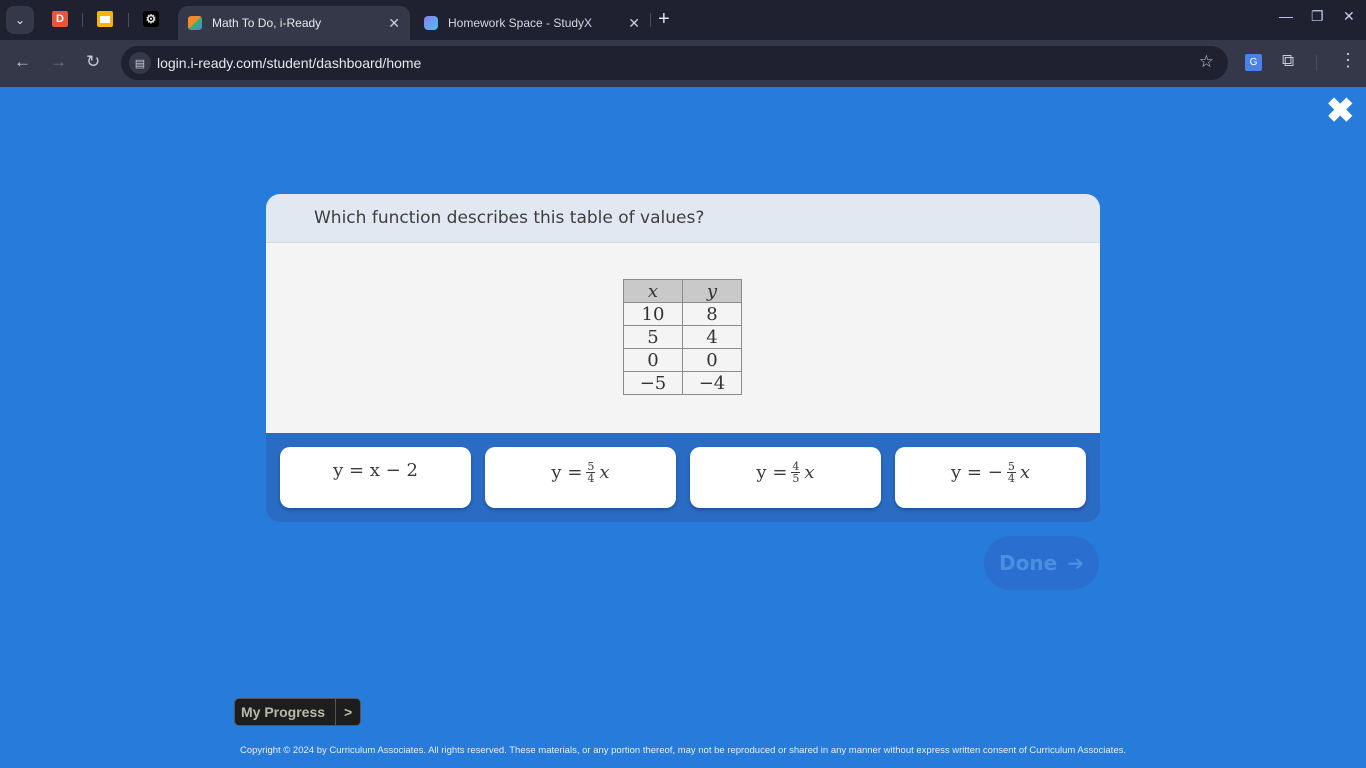  What do you see at coordinates (1317, 16) in the screenshot?
I see `restore-button: ❐` at bounding box center [1317, 16].